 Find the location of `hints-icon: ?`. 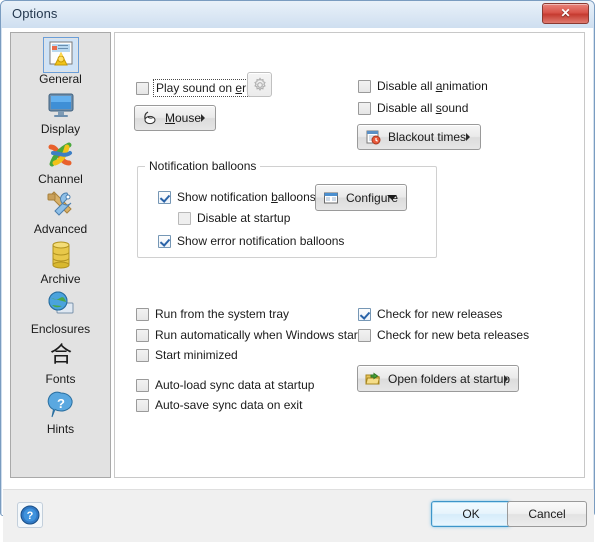

hints-icon: ? is located at coordinates (61, 405).